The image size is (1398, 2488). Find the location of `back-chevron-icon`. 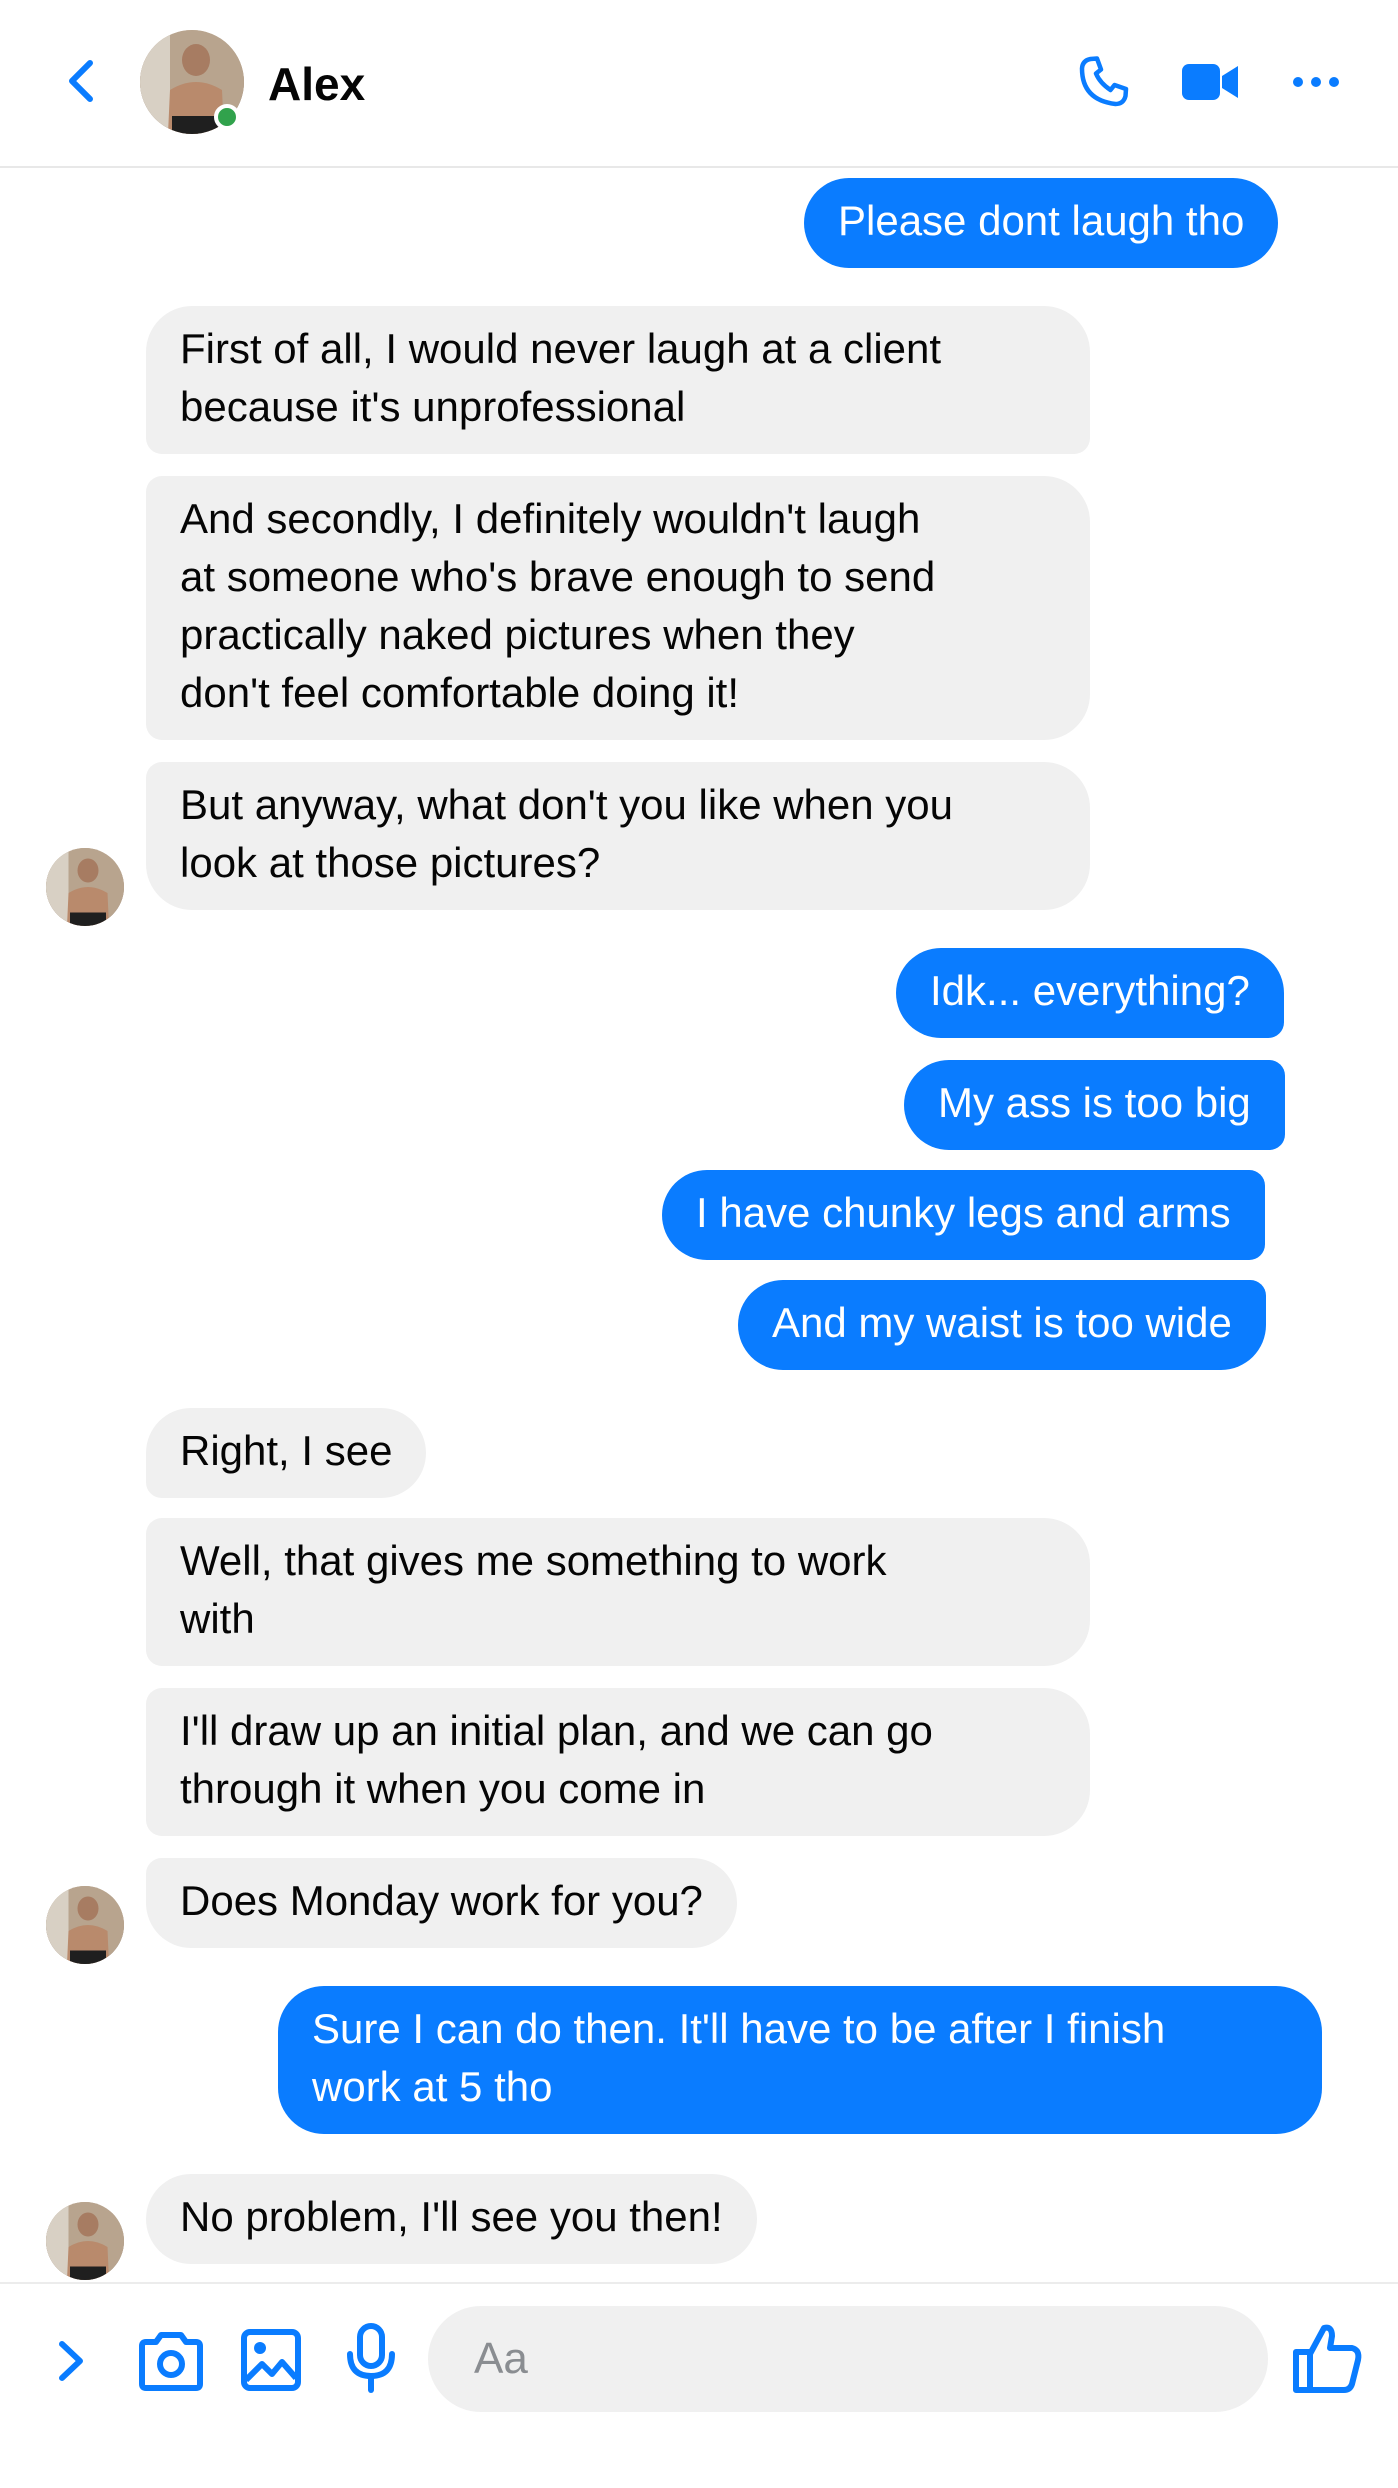

back-chevron-icon is located at coordinates (82, 81).